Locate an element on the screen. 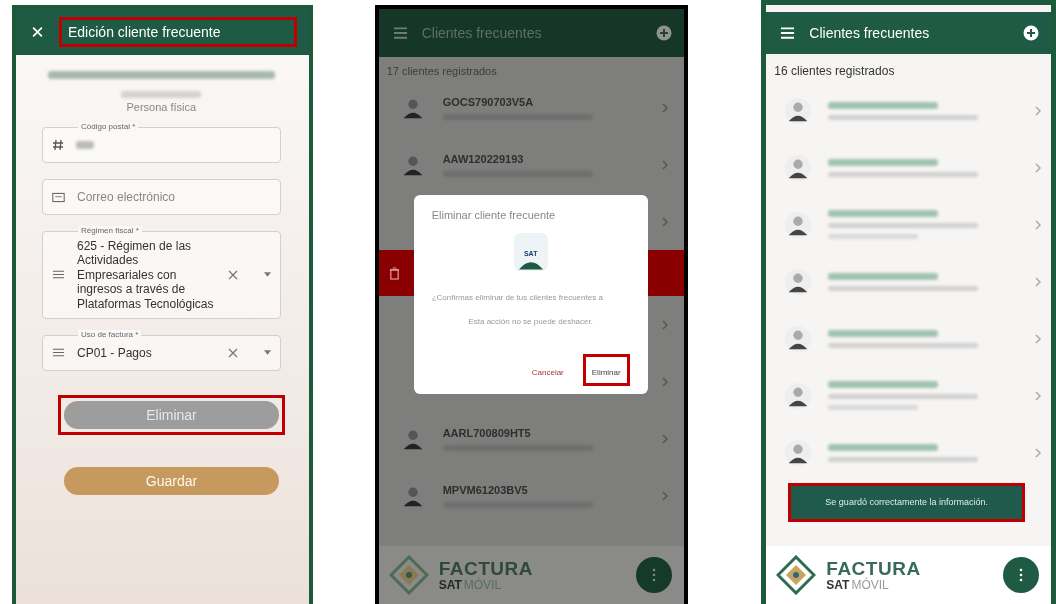 The image size is (1056, 604). snackbar-message: Se guardó correctamente la información. is located at coordinates (906, 502).